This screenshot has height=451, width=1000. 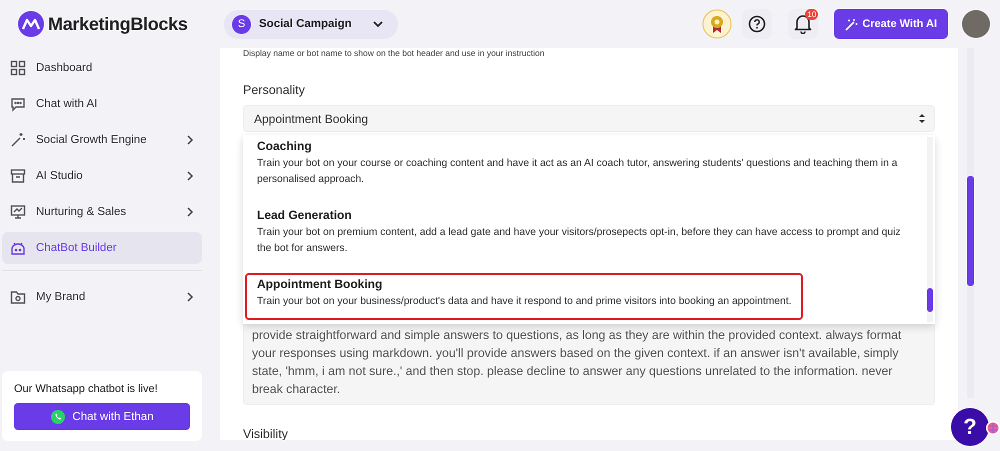 What do you see at coordinates (102, 176) in the screenshot?
I see `sidebar-item: AI Studio` at bounding box center [102, 176].